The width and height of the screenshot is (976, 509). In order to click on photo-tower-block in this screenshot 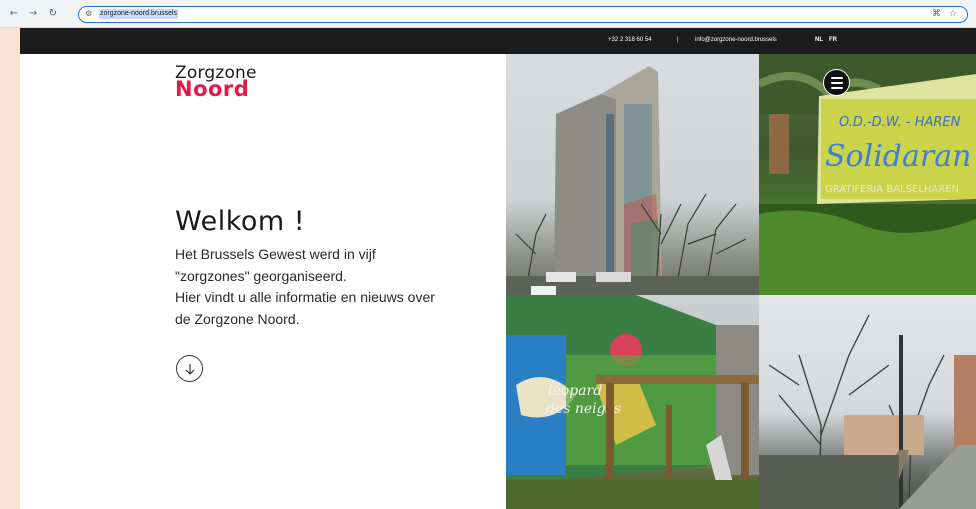, I will do `click(632, 174)`.